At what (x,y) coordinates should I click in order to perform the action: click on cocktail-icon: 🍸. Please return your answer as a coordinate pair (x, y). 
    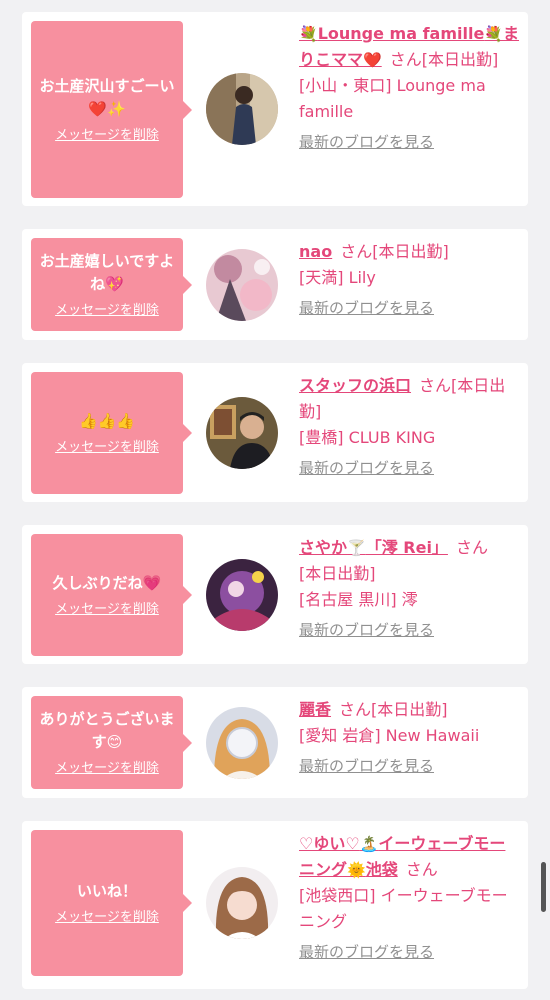
    Looking at the image, I should click on (356, 548).